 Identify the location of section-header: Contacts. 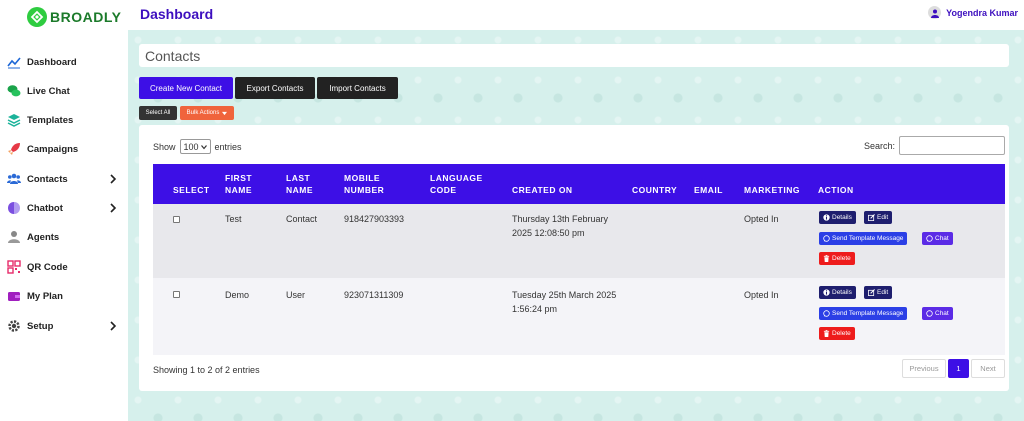
(574, 55).